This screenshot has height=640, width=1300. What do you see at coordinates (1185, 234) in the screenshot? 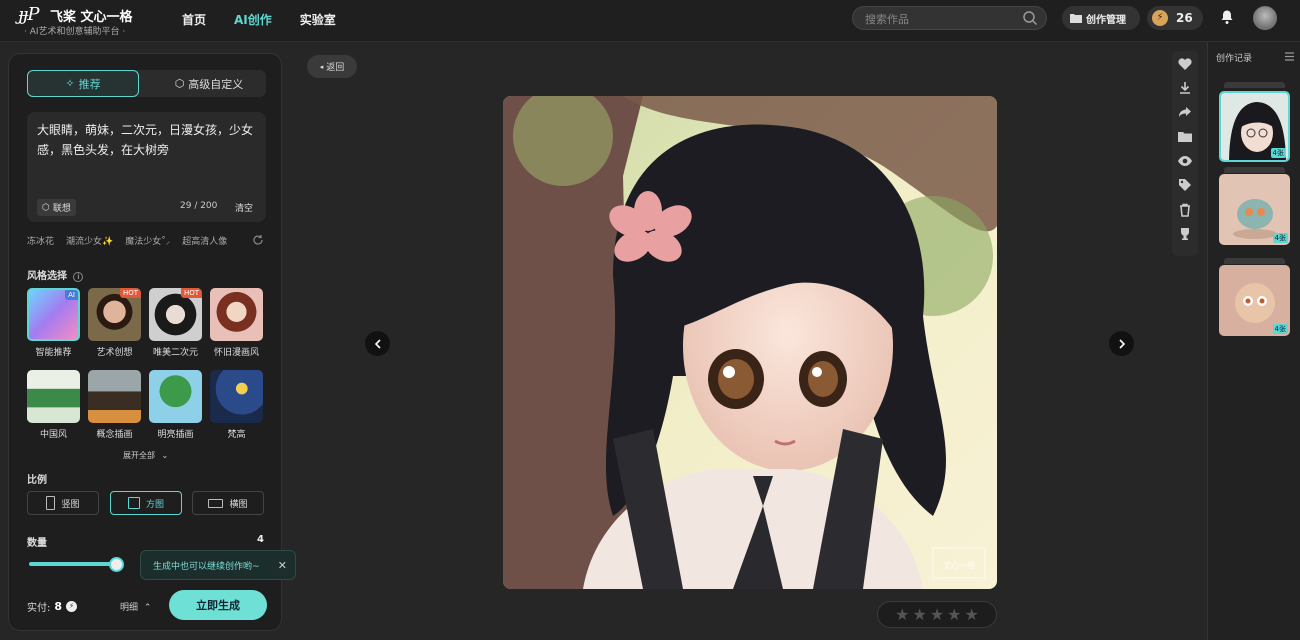
I see `trophy-icon` at bounding box center [1185, 234].